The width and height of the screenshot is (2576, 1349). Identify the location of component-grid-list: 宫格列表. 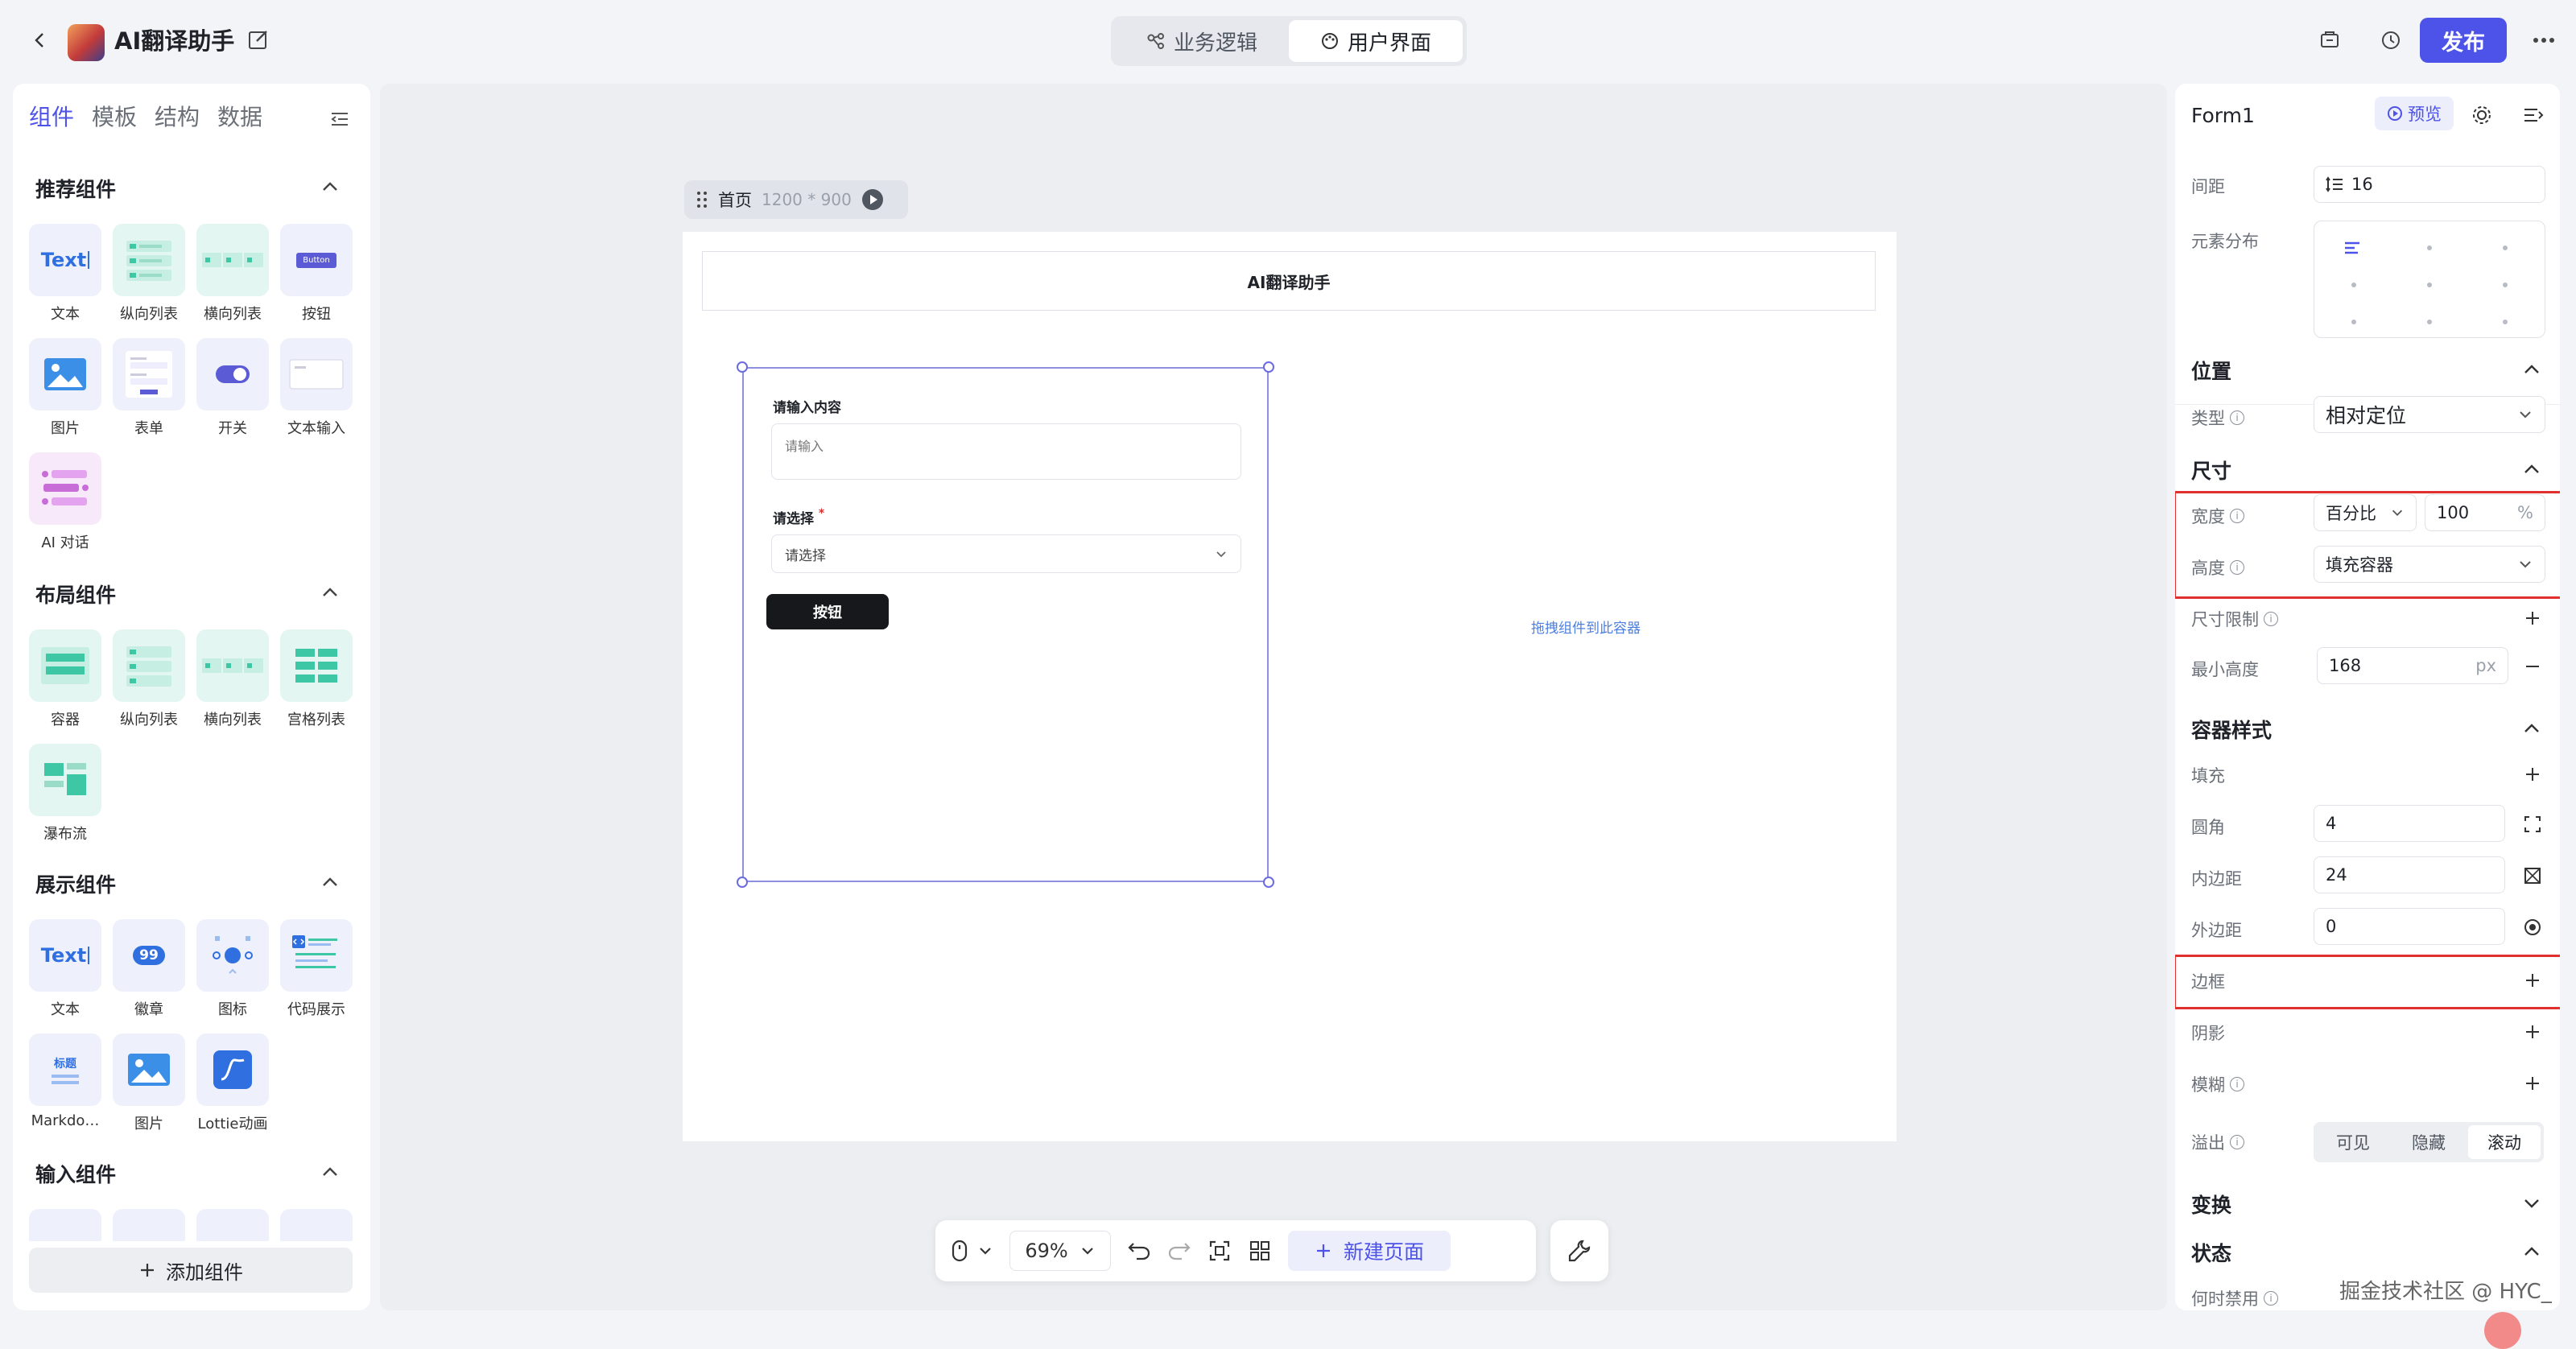
(316, 679).